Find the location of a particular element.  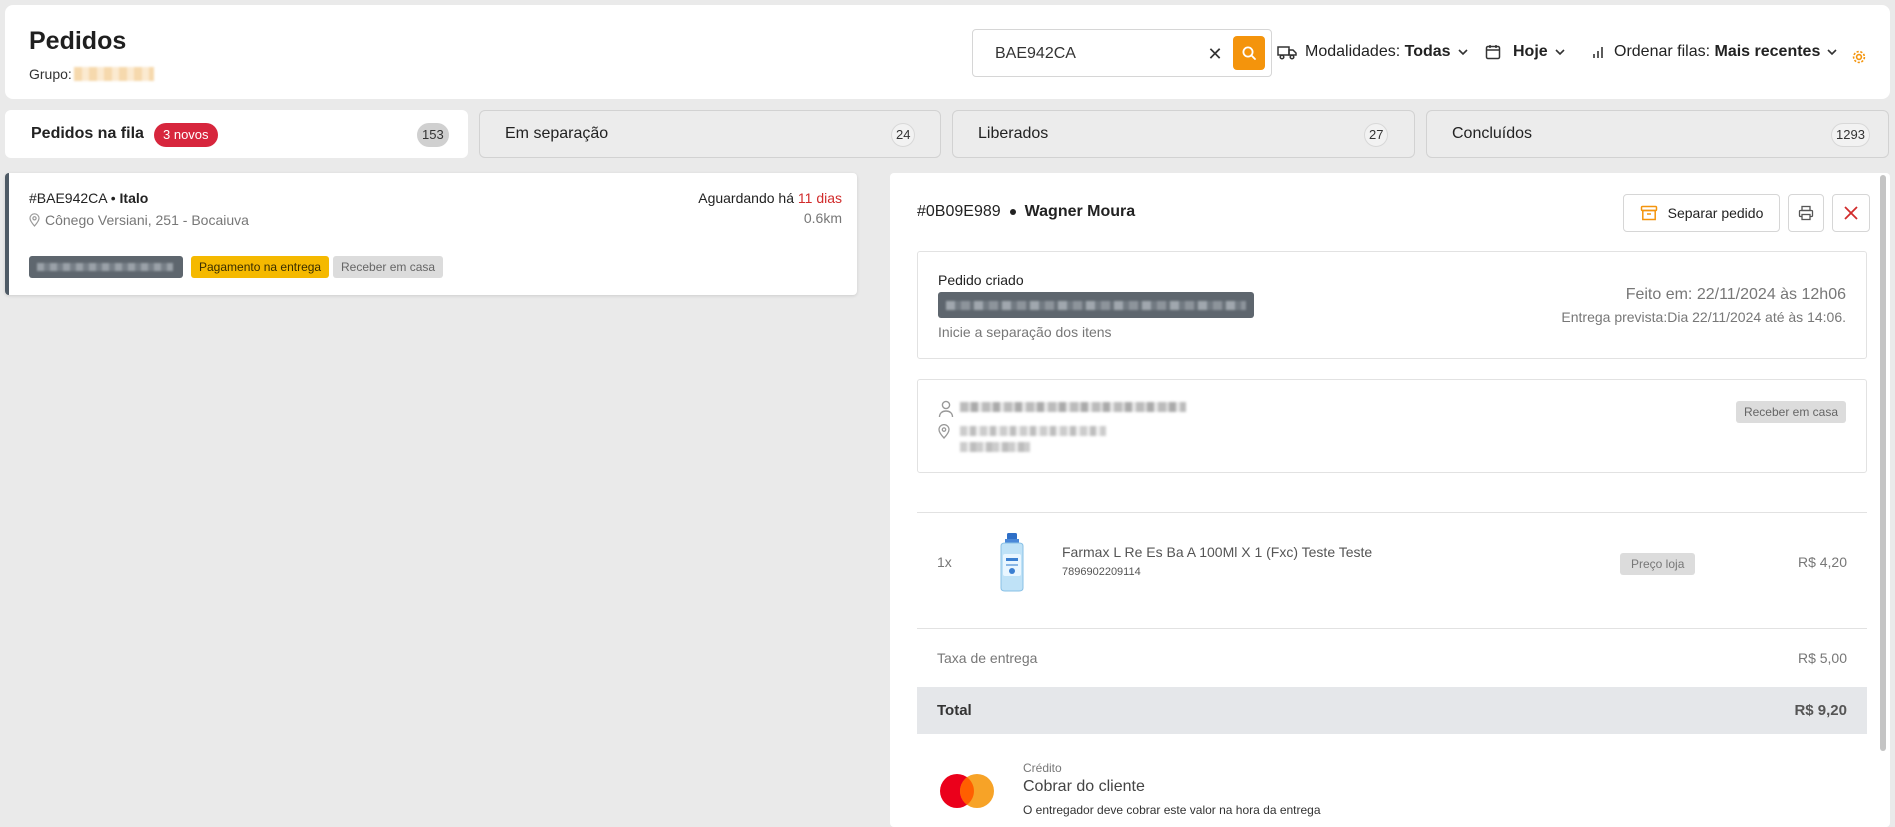

search-button is located at coordinates (1249, 53).